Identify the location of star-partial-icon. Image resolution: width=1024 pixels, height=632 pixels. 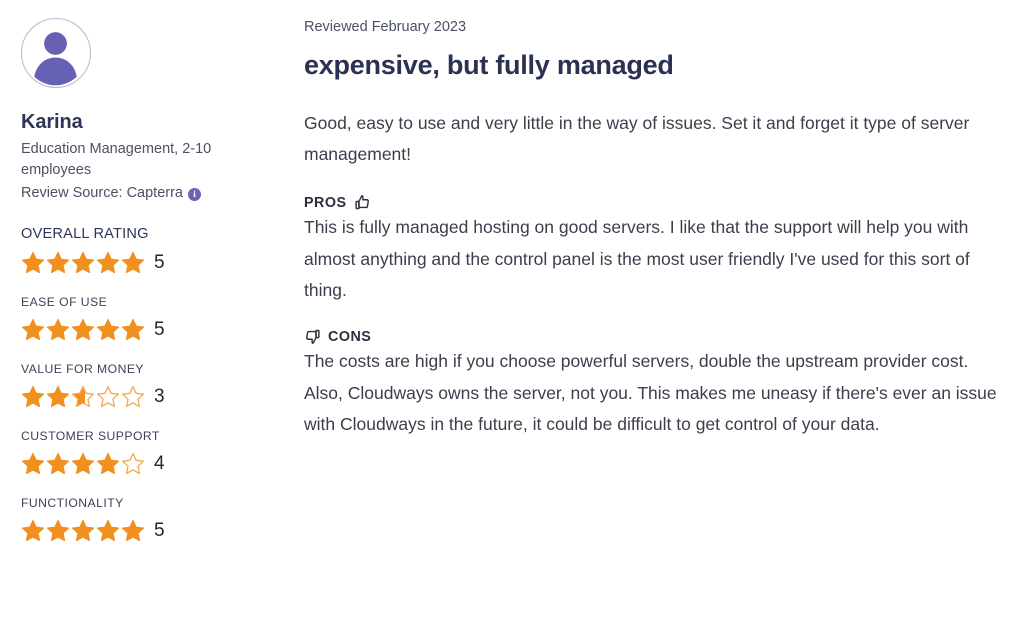
(83, 397).